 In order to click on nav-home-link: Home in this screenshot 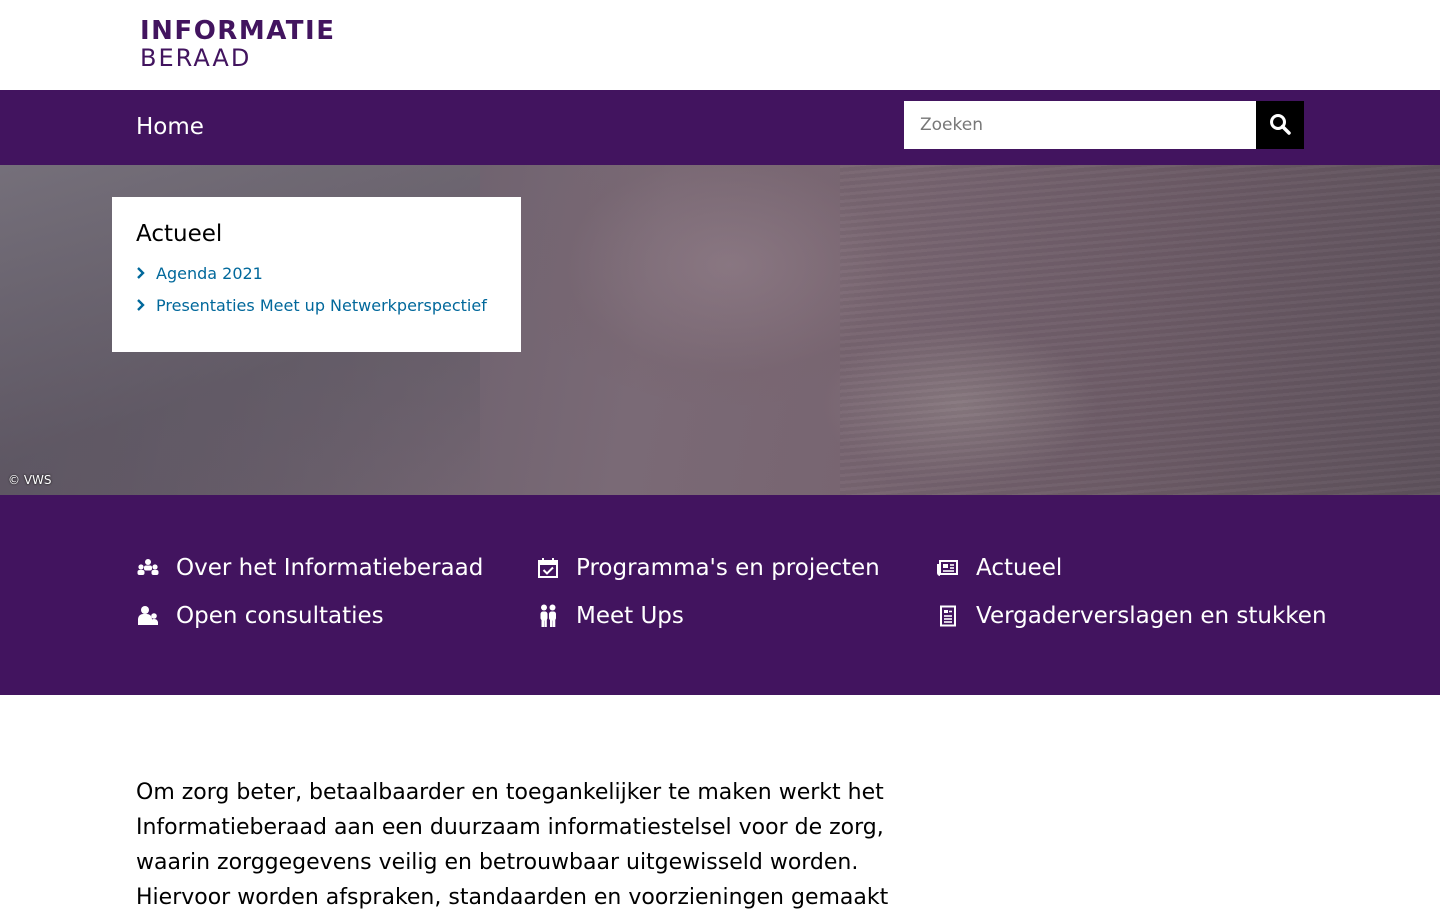, I will do `click(170, 127)`.